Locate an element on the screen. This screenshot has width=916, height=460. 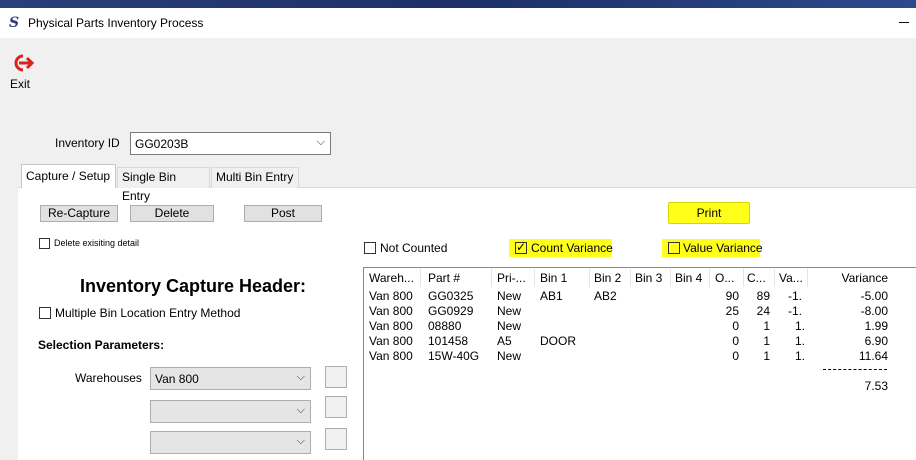
cell-price-type: A5 is located at coordinates (504, 341).